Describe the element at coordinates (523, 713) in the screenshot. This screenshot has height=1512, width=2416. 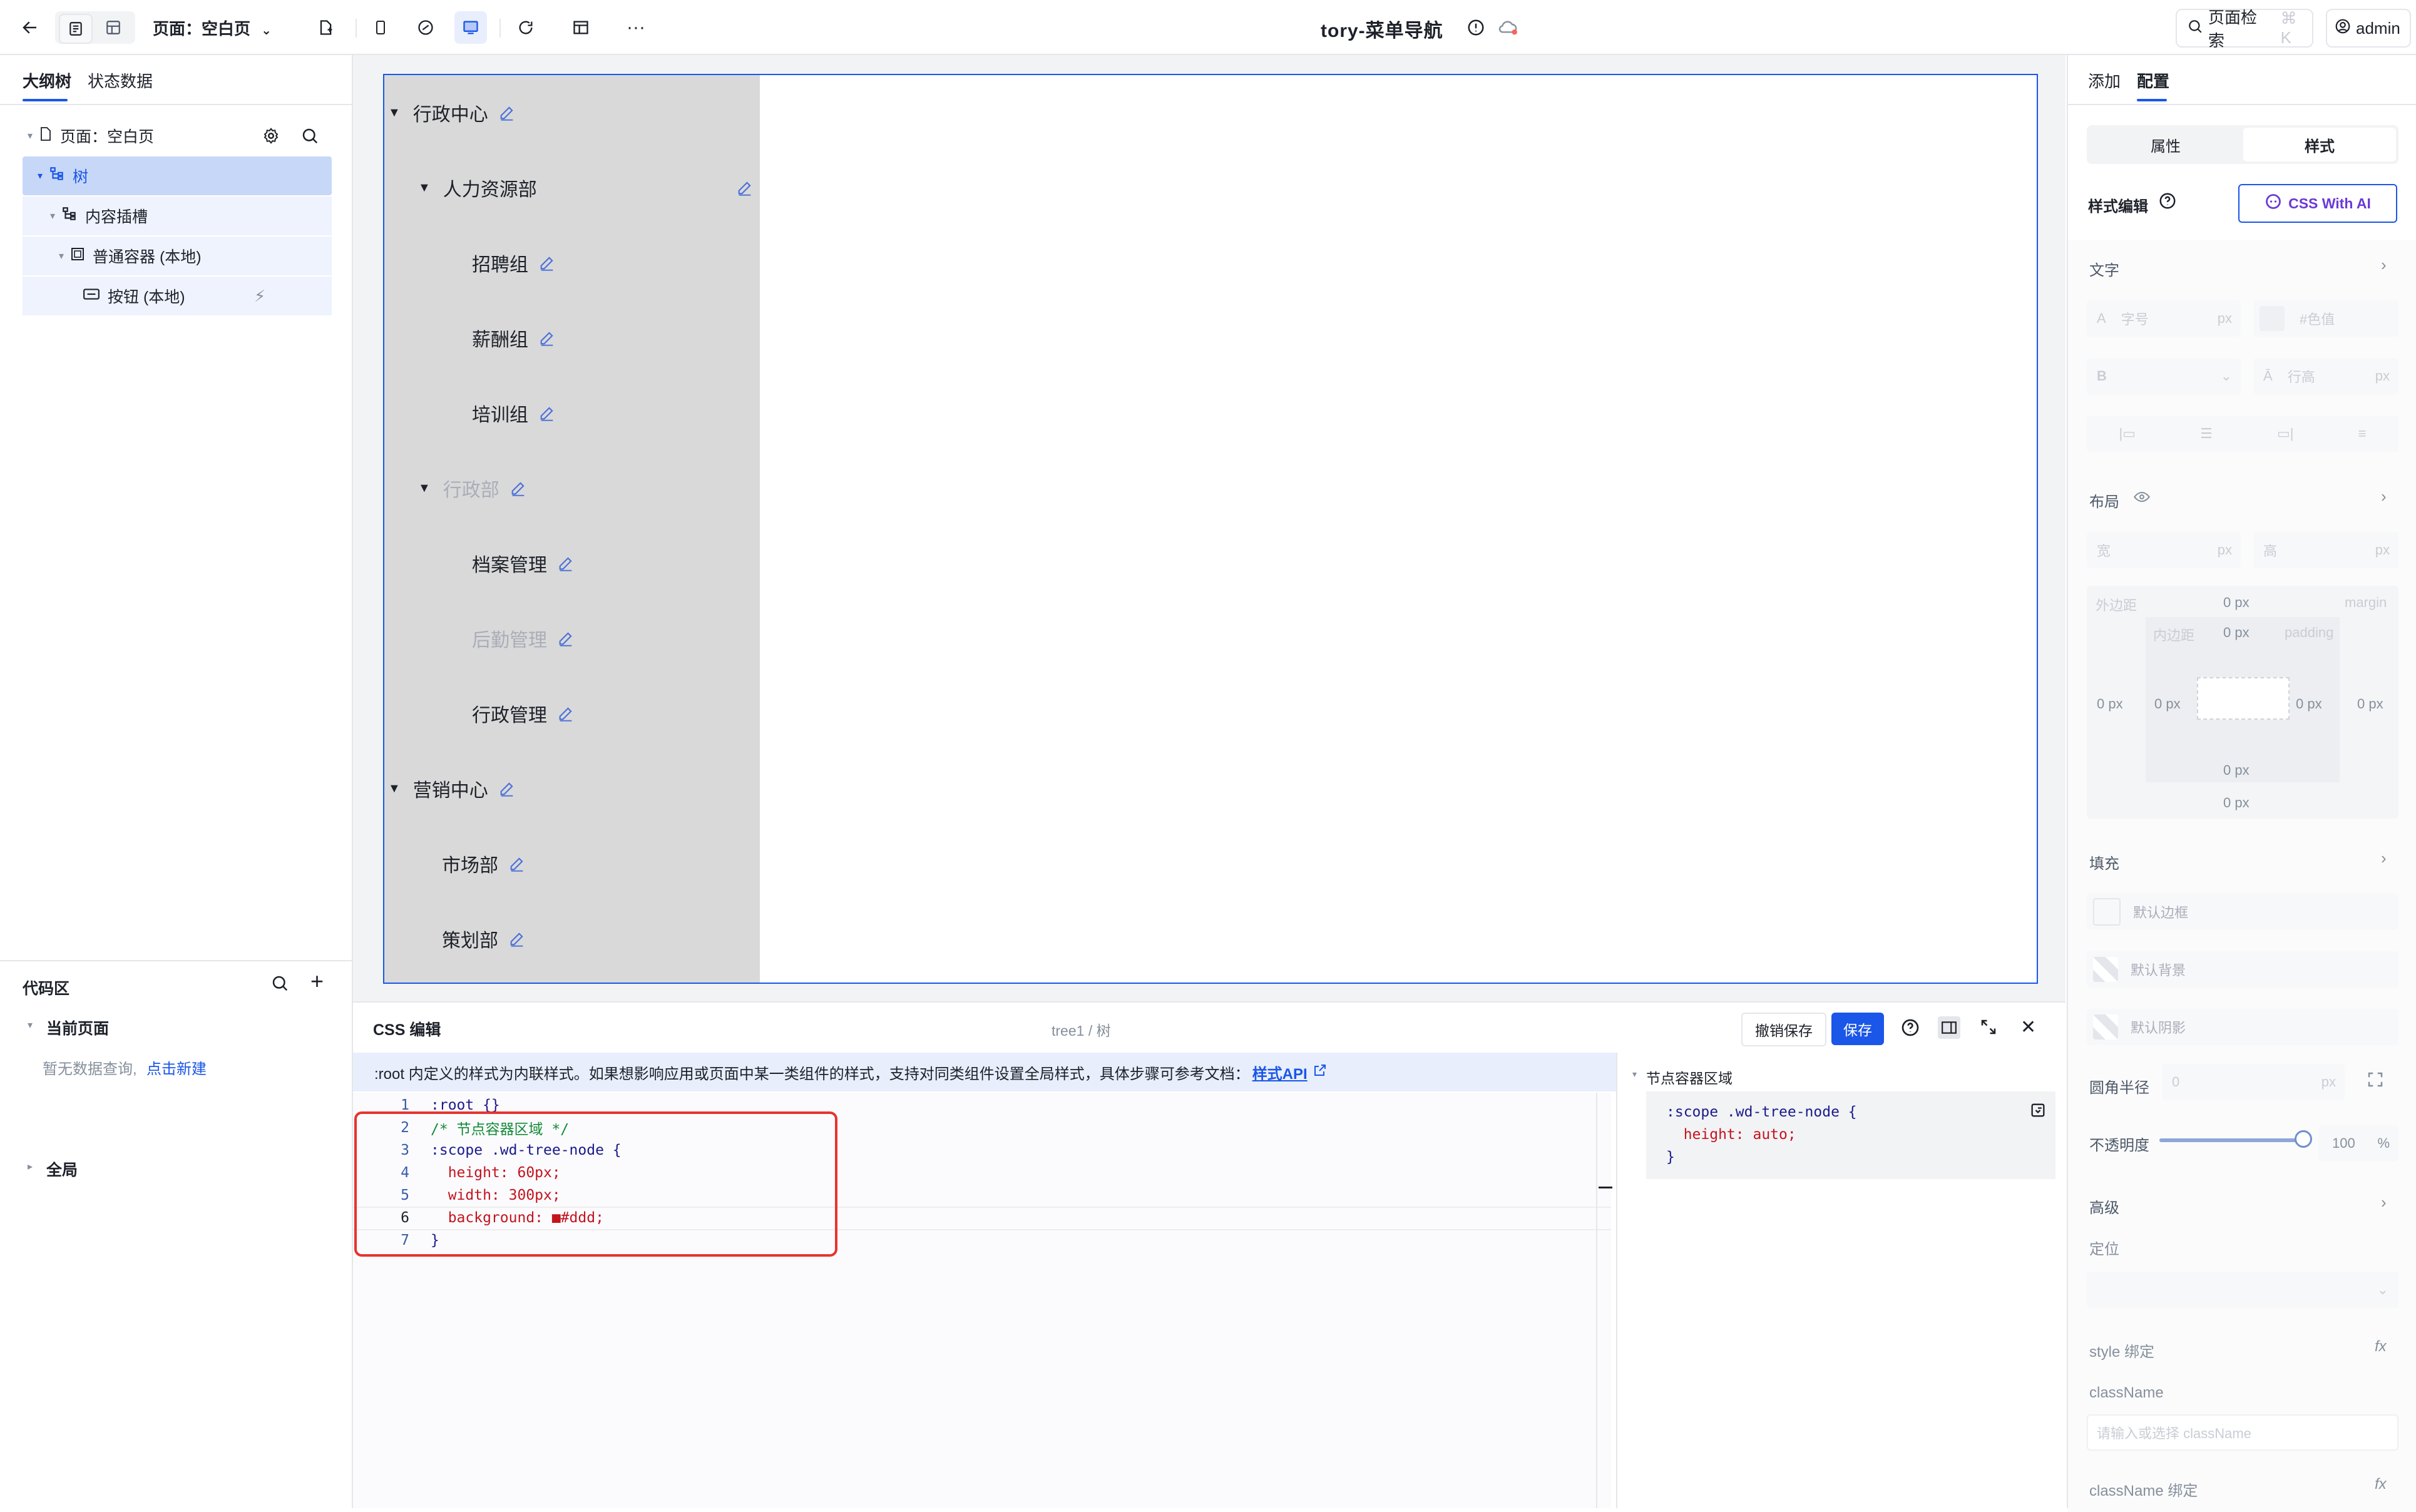
I see `tree-node: 行政管理` at that location.